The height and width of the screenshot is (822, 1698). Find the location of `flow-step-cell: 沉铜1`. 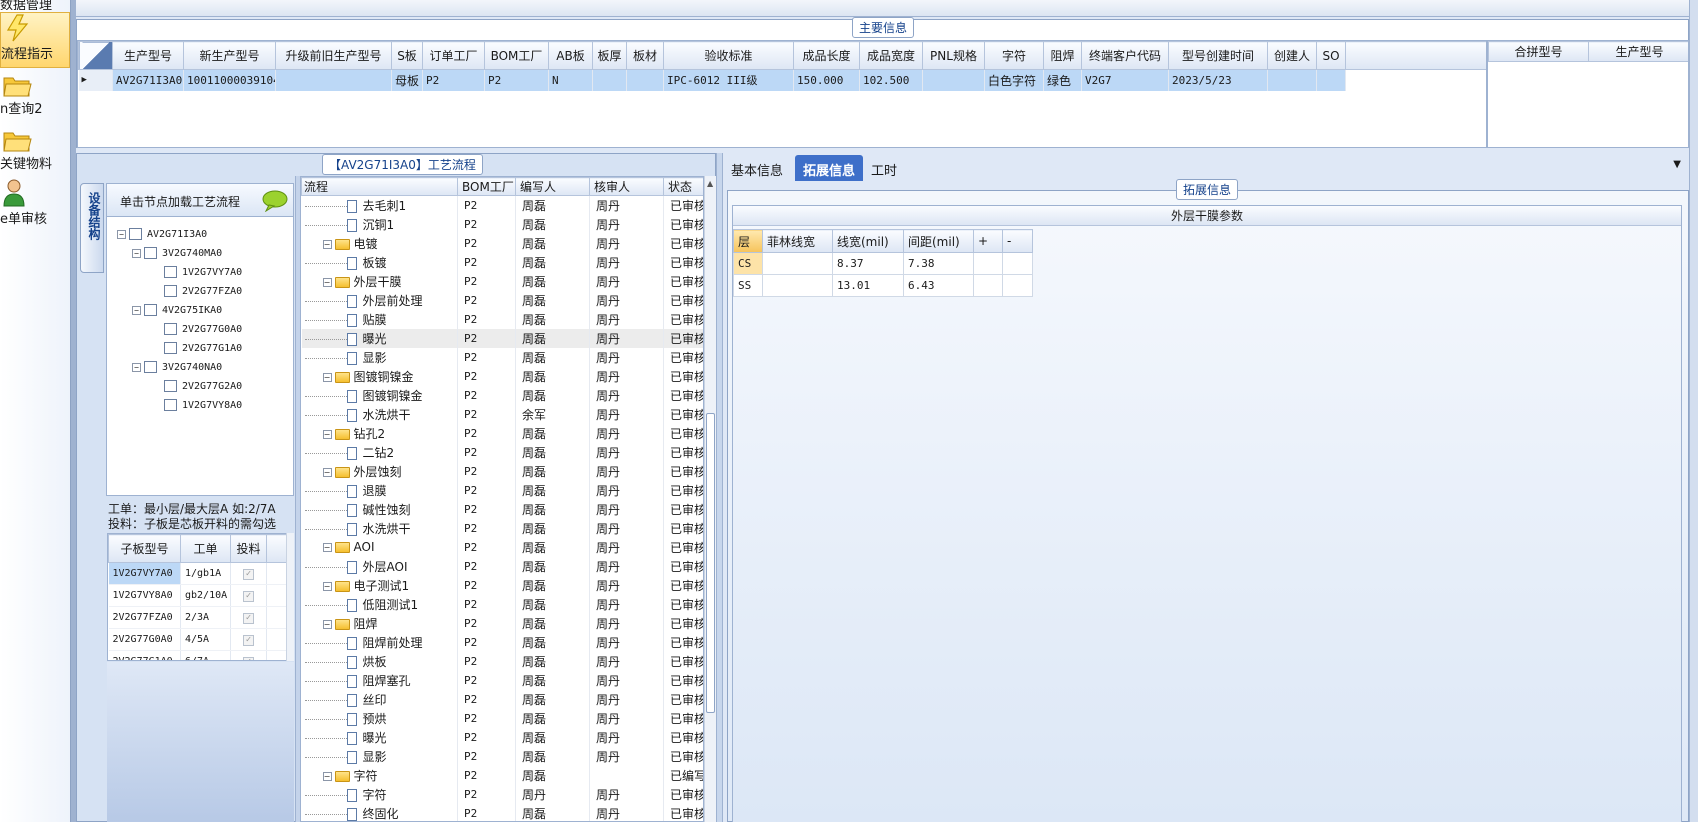

flow-step-cell: 沉铜1 is located at coordinates (379, 224).